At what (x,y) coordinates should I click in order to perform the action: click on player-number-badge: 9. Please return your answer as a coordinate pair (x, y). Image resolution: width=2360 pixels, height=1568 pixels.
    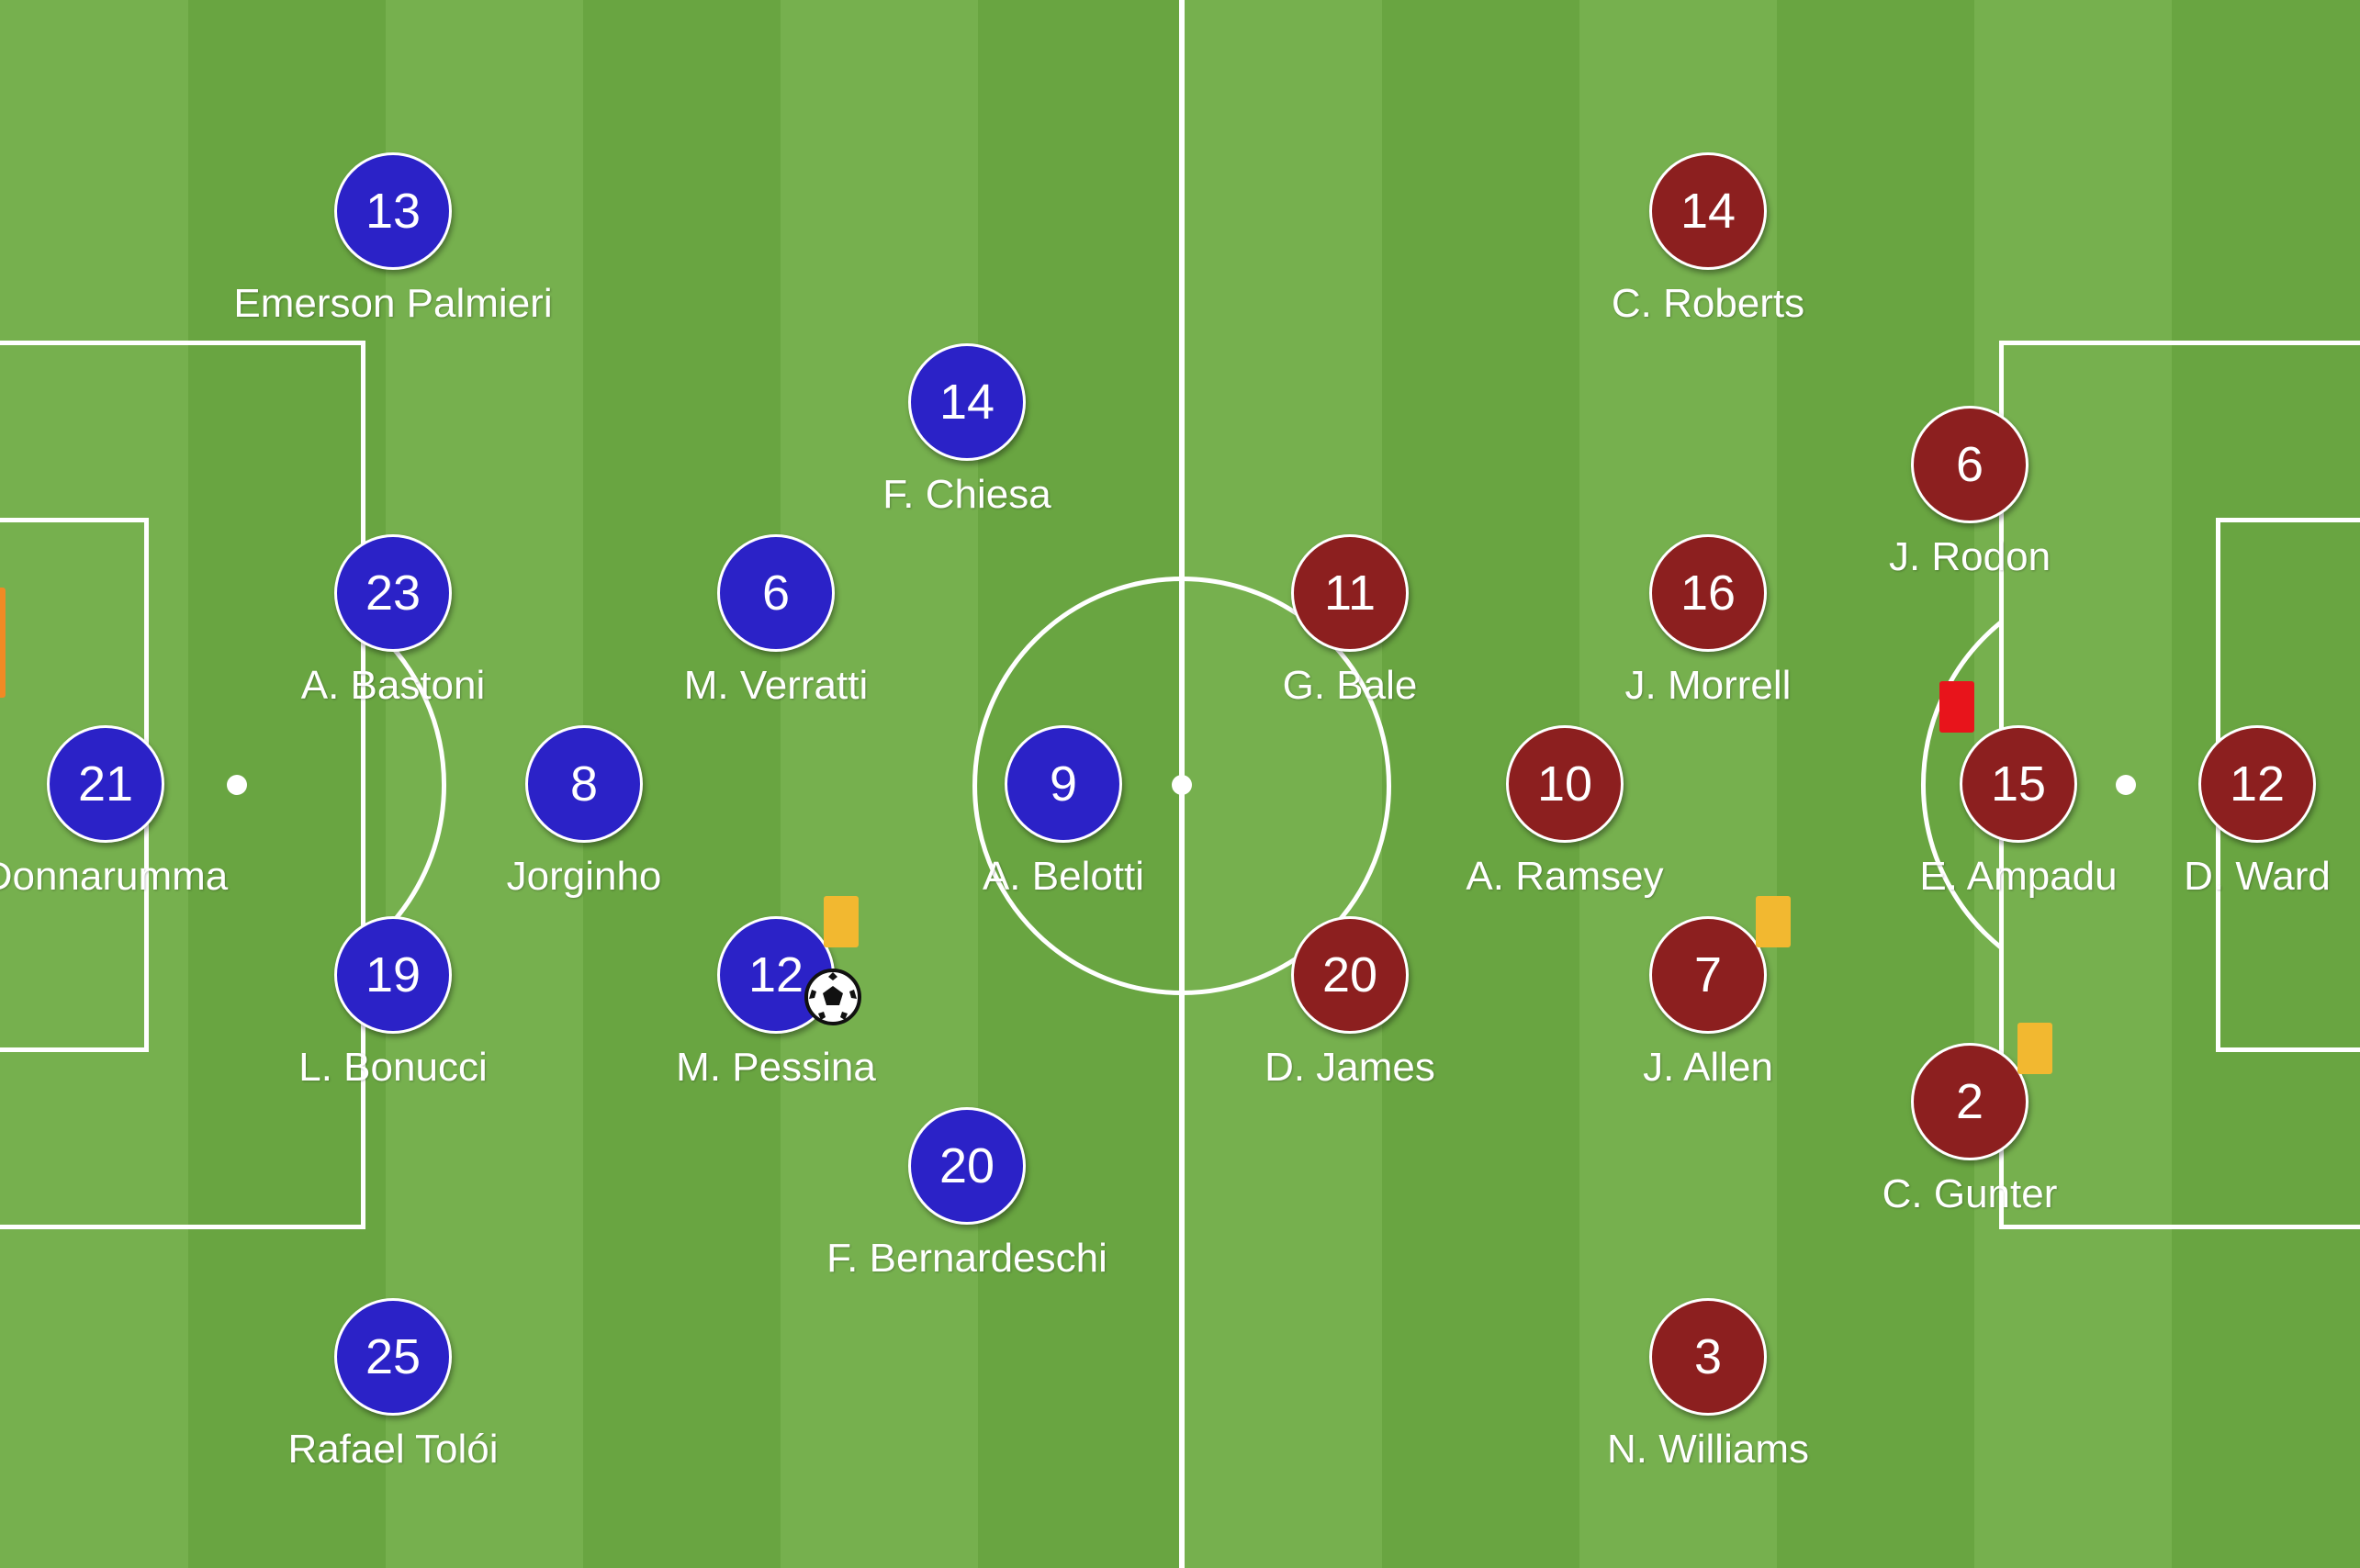
    Looking at the image, I should click on (1063, 784).